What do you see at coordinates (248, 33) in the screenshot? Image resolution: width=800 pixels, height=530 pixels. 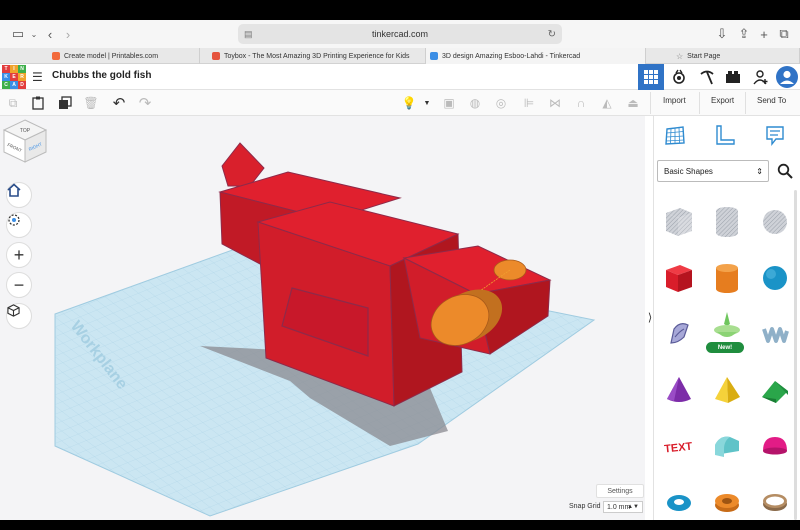 I see `page-icon: ▤` at bounding box center [248, 33].